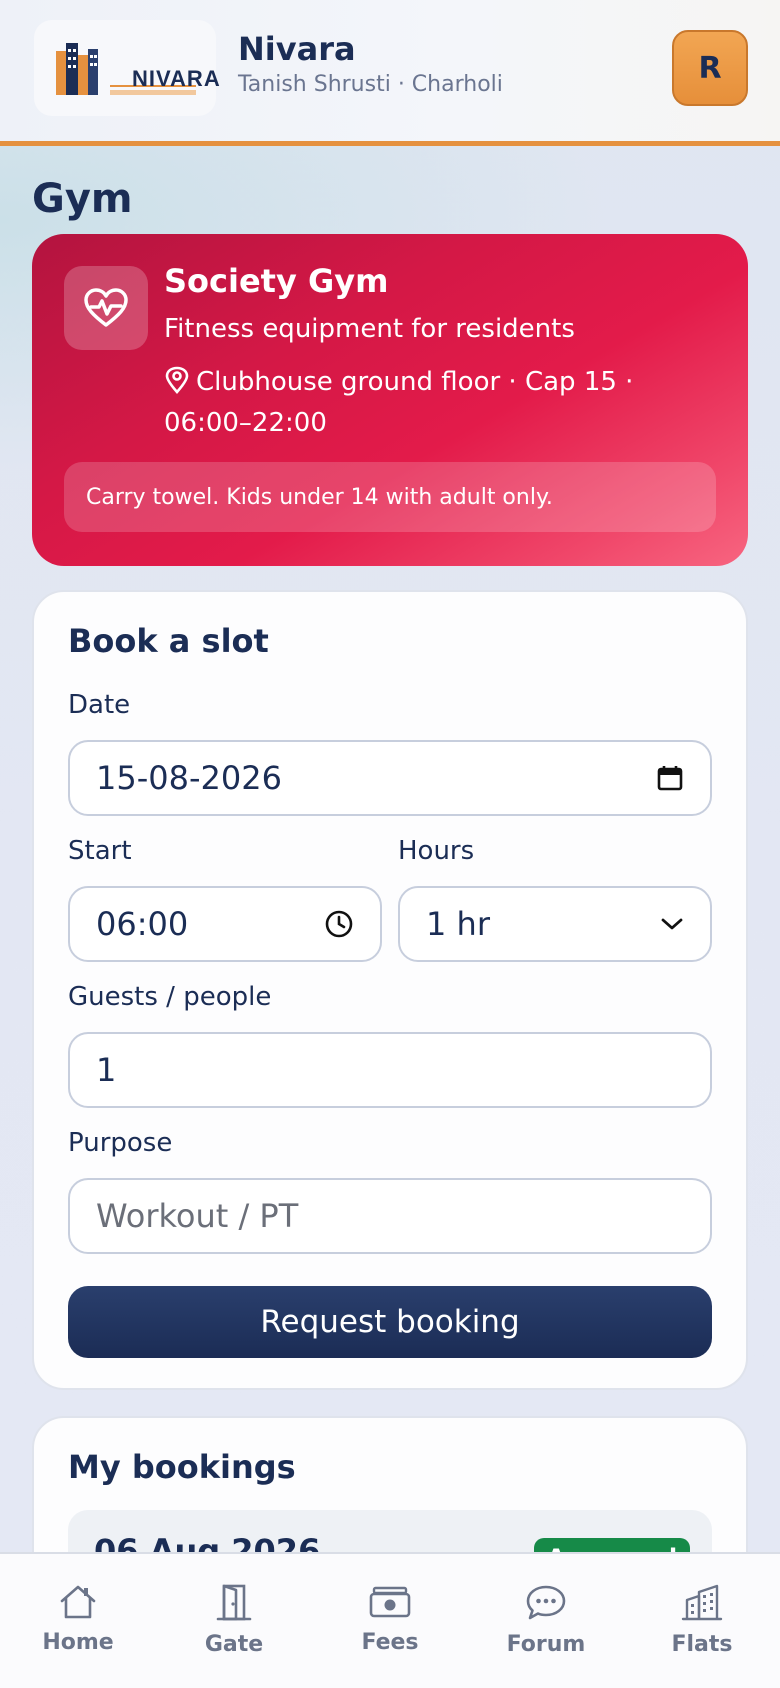 The image size is (780, 1688). What do you see at coordinates (234, 1644) in the screenshot?
I see `nav-label-gate: Gate` at bounding box center [234, 1644].